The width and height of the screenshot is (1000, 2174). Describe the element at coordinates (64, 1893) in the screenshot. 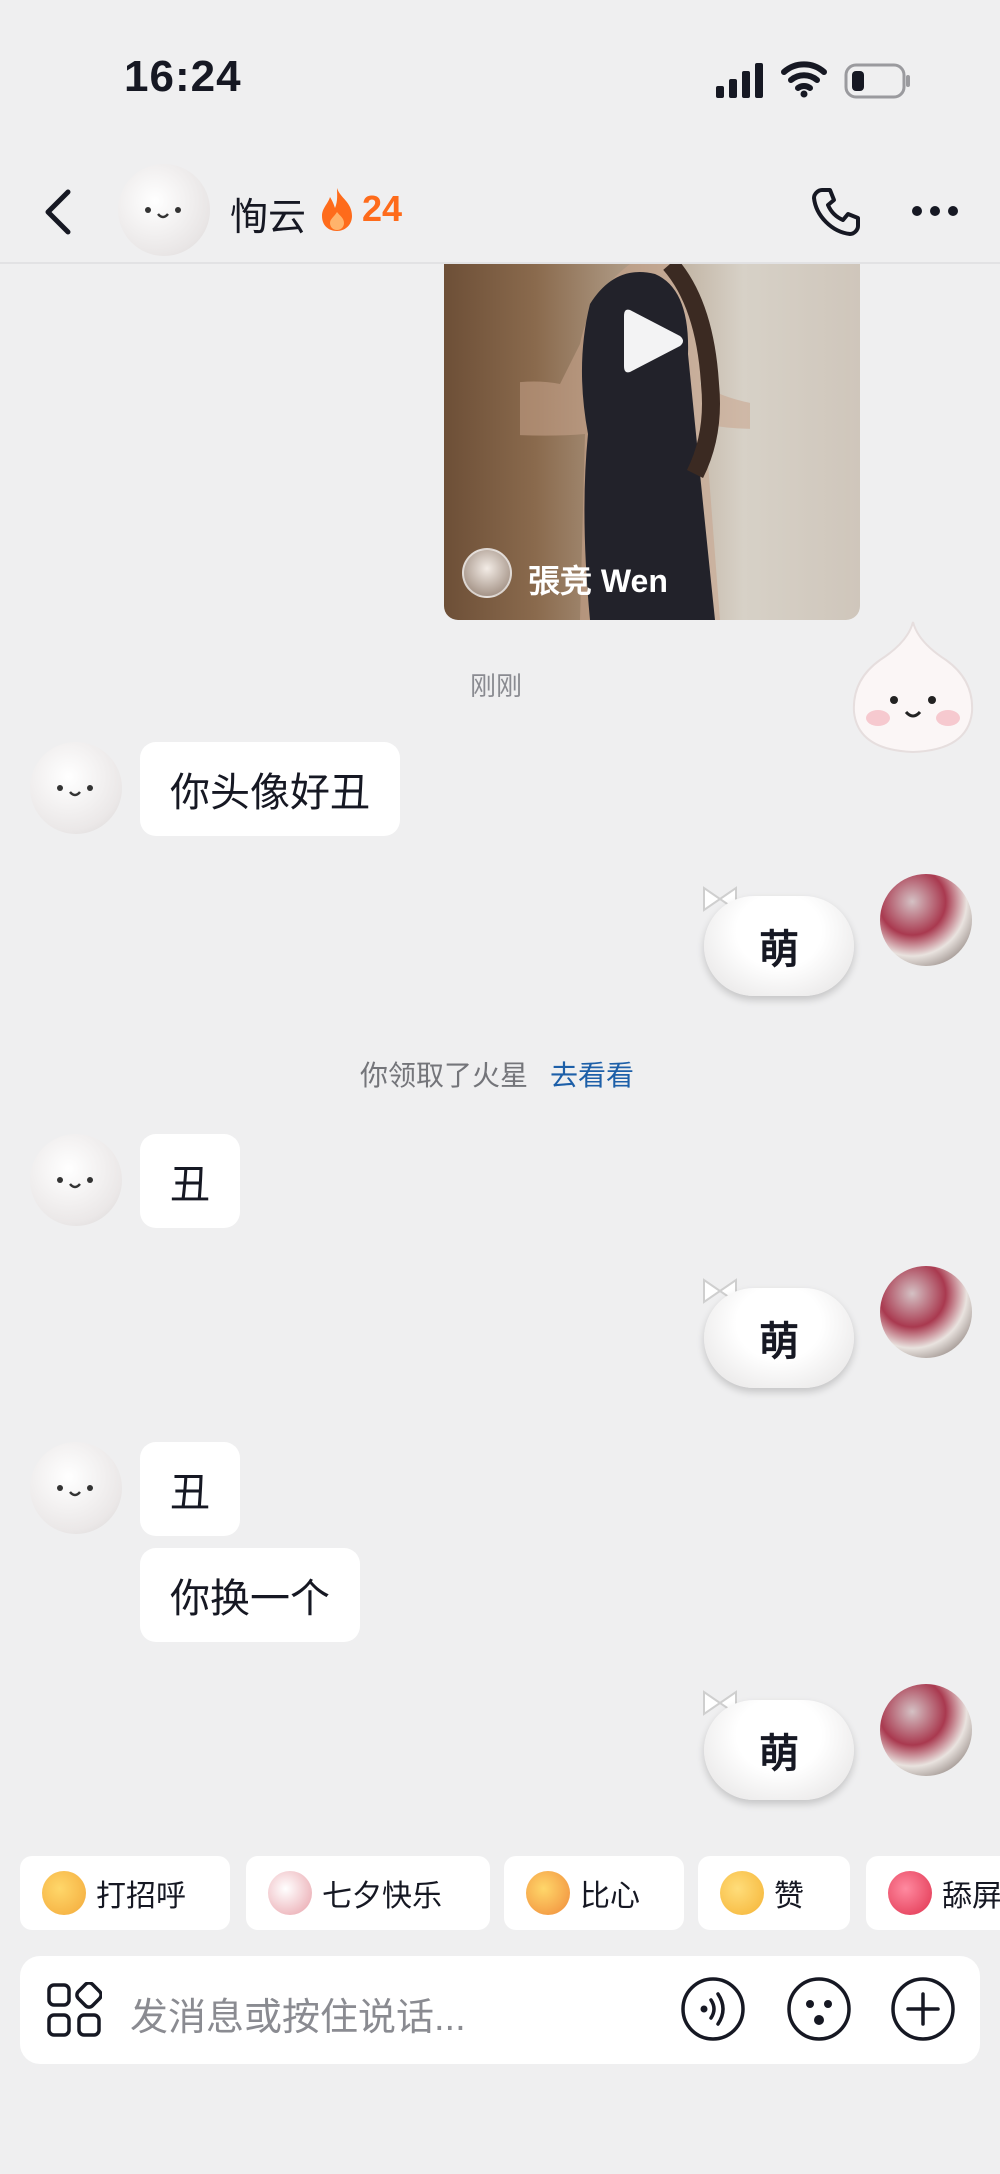

I see `wave-hand-emoji-icon` at that location.